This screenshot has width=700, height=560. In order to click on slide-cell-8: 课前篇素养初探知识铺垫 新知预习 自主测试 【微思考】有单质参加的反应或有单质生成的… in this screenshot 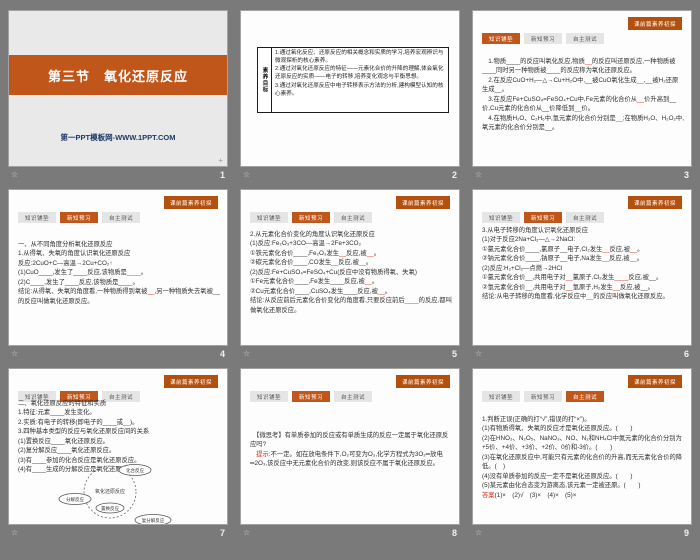, I will do `click(350, 454)`.